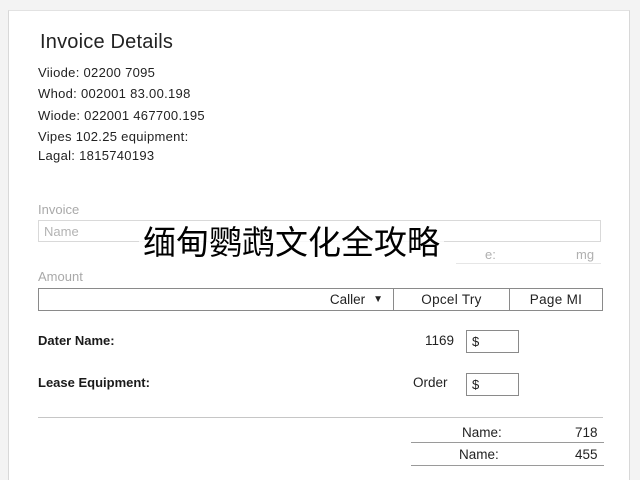 This screenshot has width=640, height=480. Describe the element at coordinates (492, 384) in the screenshot. I see `lease-amount-input: $` at that location.